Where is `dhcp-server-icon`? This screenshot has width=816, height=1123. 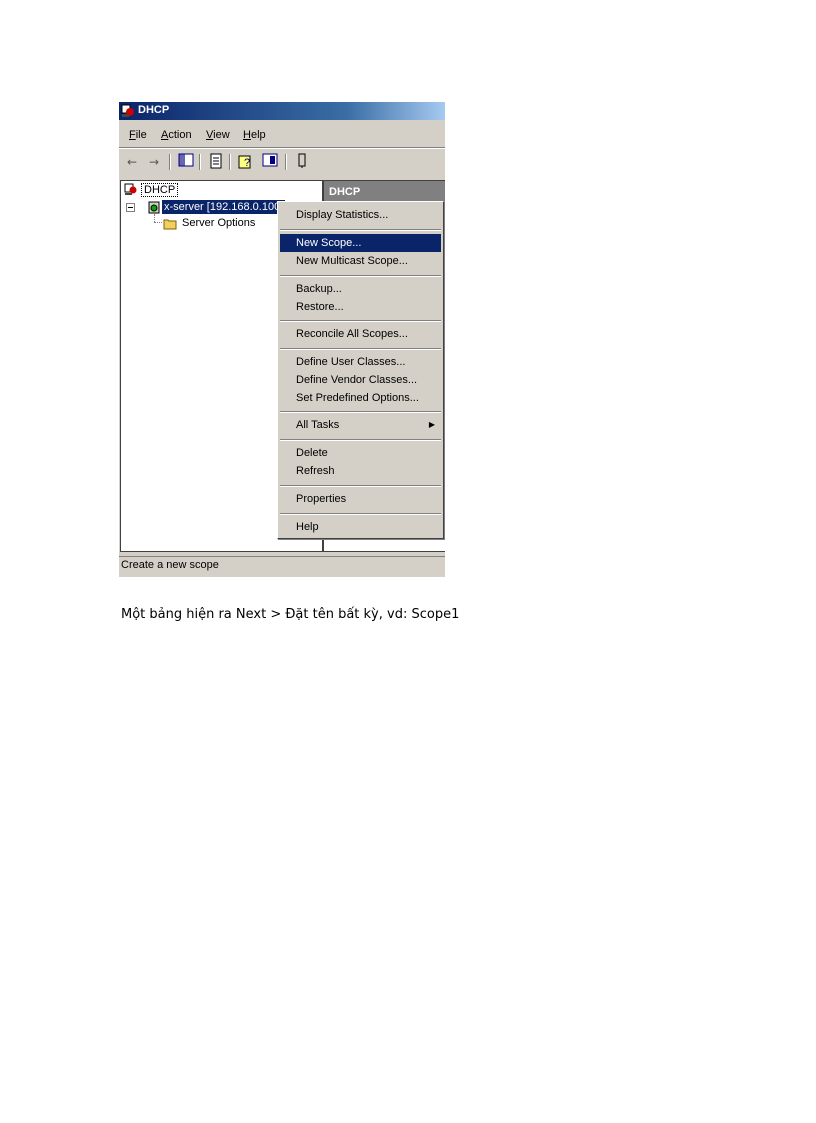 dhcp-server-icon is located at coordinates (154, 207).